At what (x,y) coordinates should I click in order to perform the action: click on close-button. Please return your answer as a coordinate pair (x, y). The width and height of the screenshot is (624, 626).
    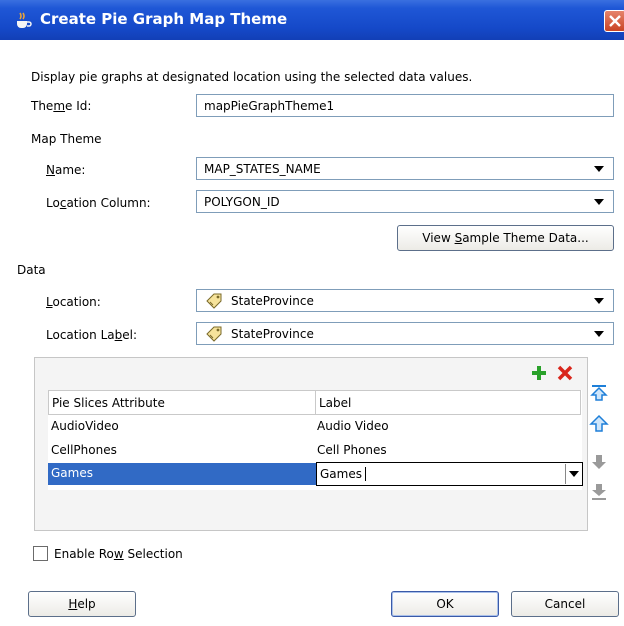
    Looking at the image, I should click on (614, 21).